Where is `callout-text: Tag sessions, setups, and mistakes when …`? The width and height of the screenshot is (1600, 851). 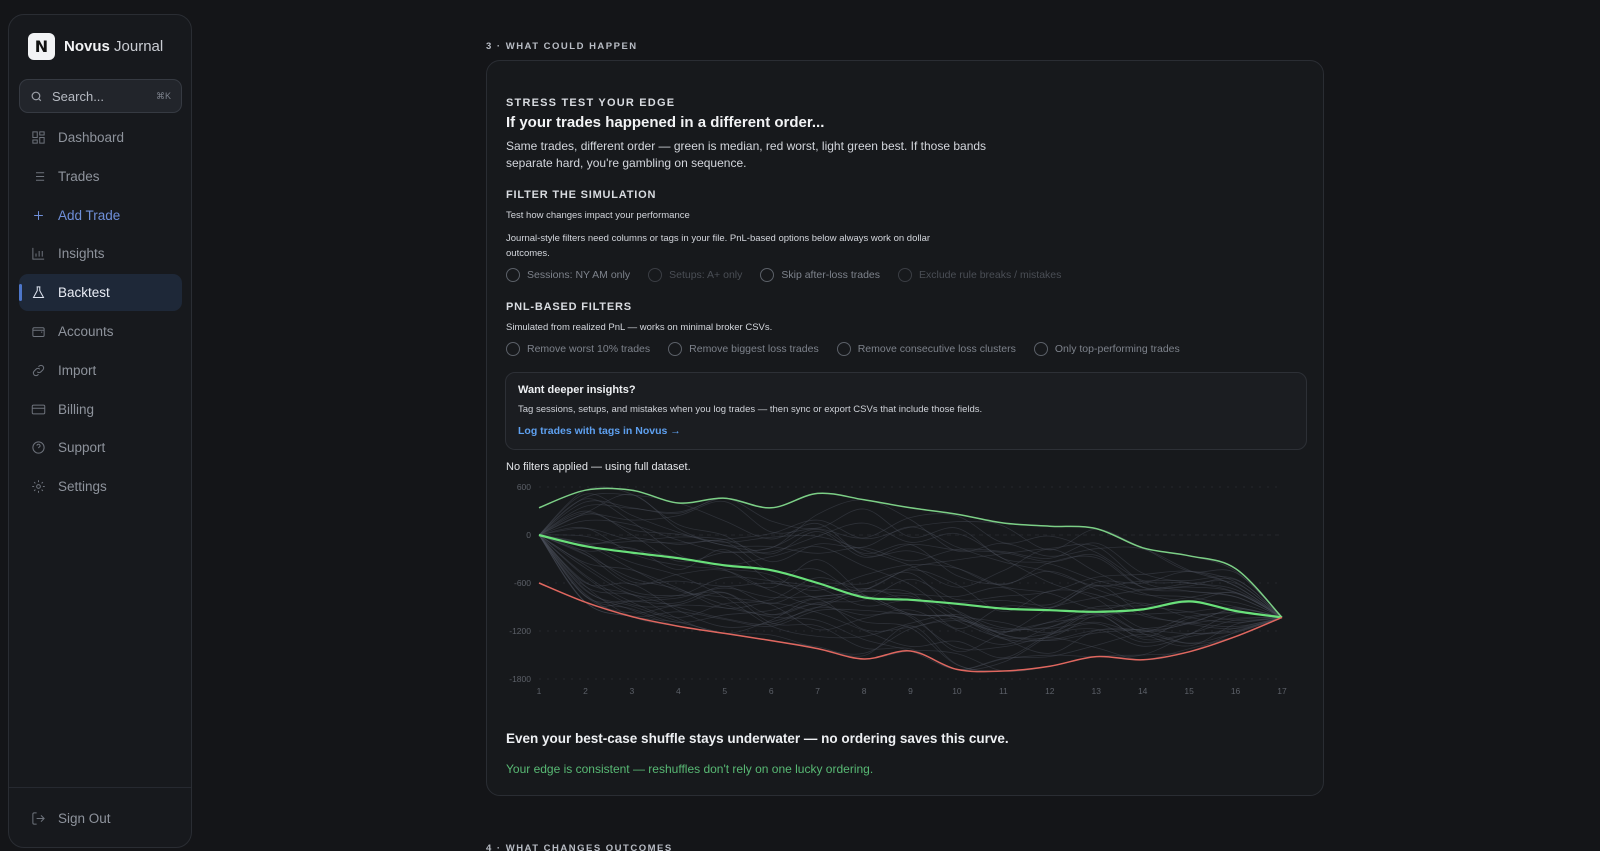 callout-text: Tag sessions, setups, and mistakes when … is located at coordinates (750, 409).